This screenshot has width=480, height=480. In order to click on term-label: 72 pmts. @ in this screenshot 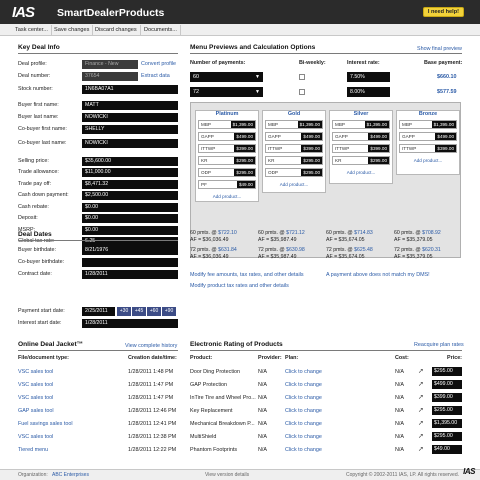, I will do `click(407, 250)`.